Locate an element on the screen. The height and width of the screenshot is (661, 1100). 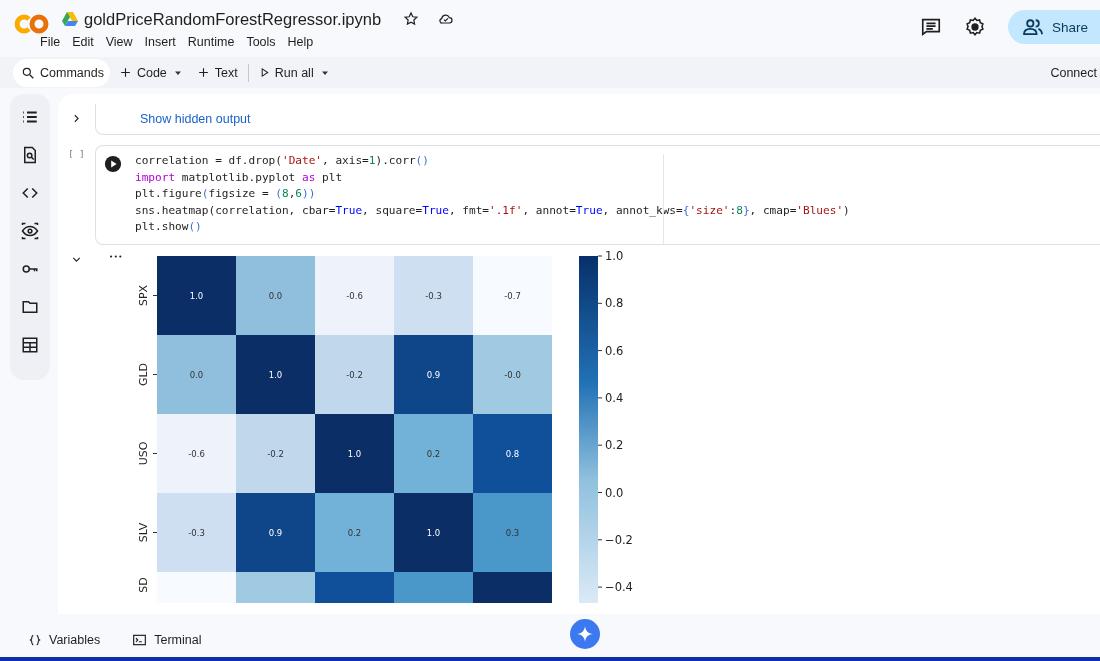
code-line: sns.heatmap(correlation, cbar=True, square=True, fmt='.1f', annot=True, annot_kws={'size':8}, cmap='Blues') is located at coordinates (492, 210).